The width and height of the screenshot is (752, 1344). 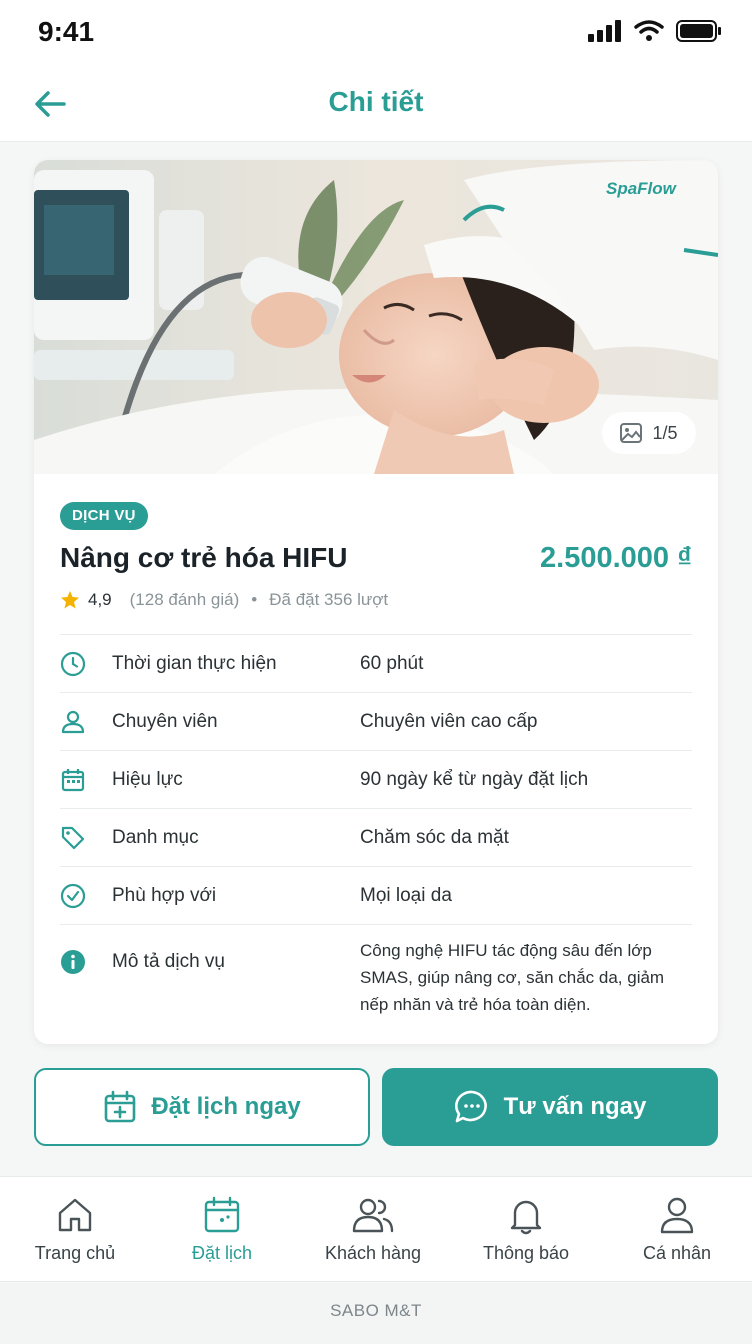 I want to click on home-icon, so click(x=75, y=1215).